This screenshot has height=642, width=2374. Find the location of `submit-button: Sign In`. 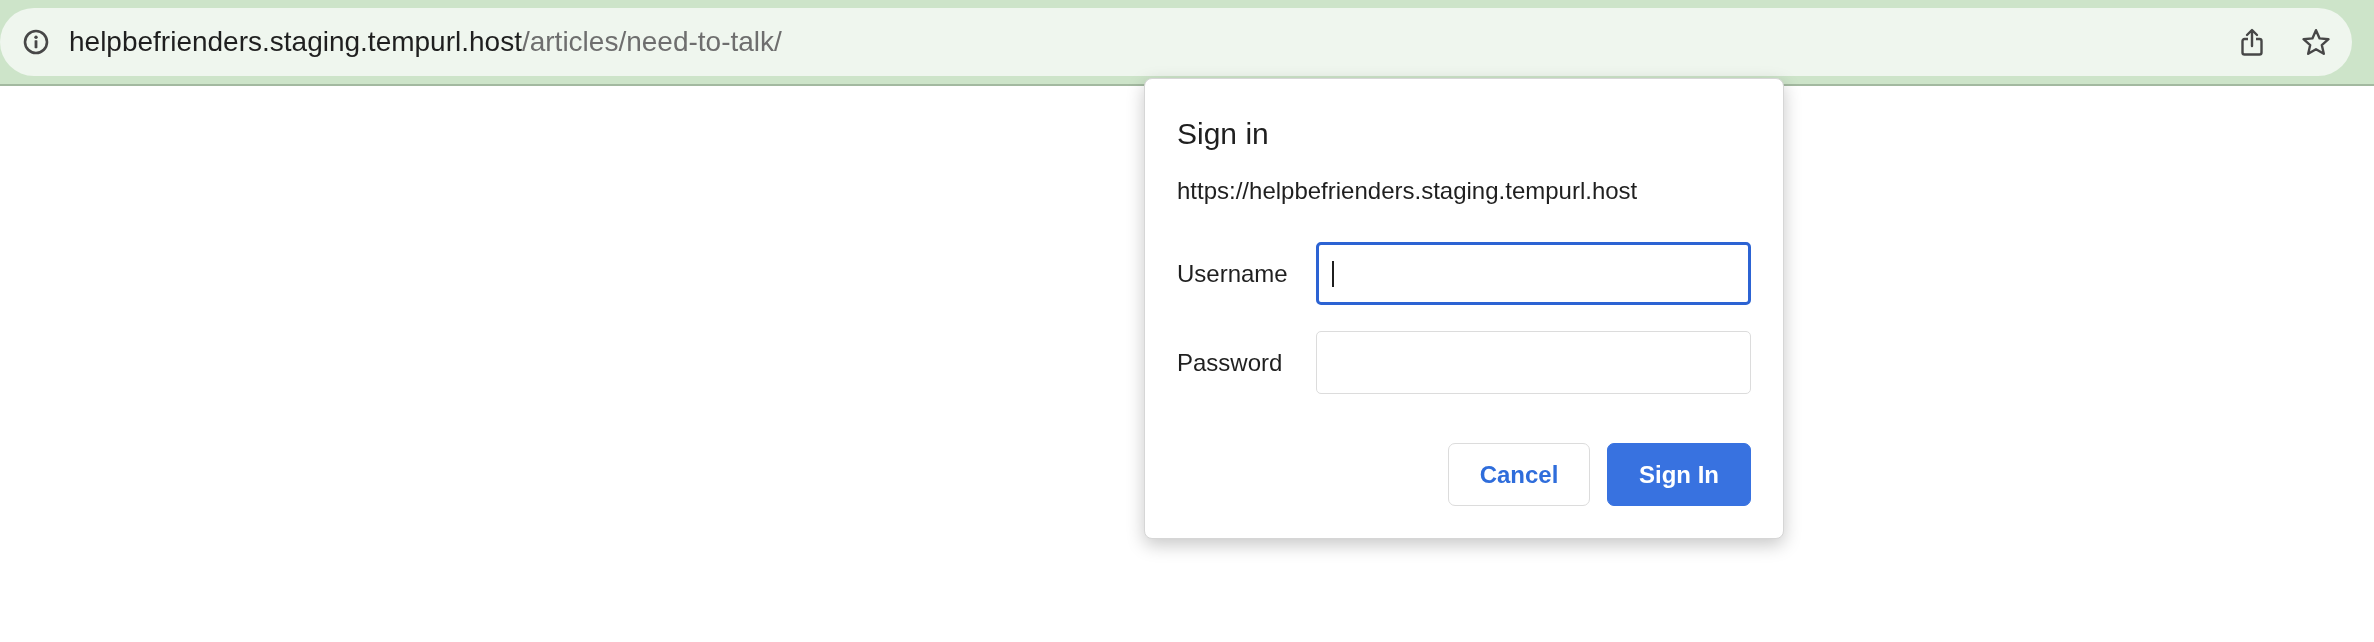

submit-button: Sign In is located at coordinates (1679, 474).